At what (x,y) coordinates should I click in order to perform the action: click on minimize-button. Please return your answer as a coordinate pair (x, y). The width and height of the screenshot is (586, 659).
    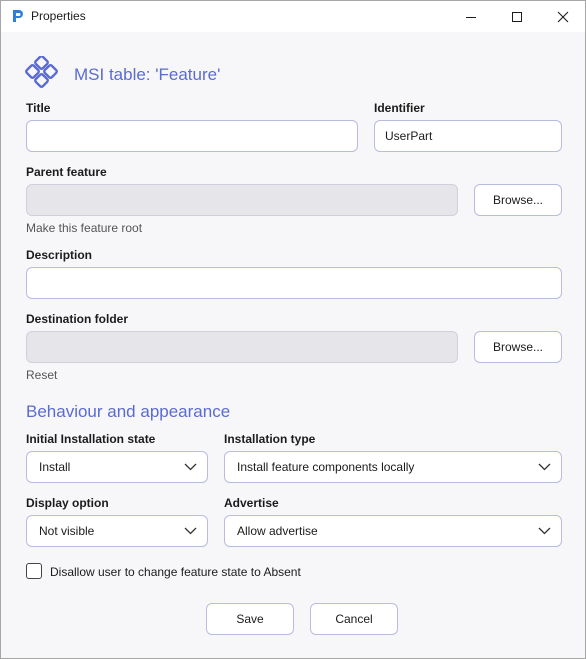
    Looking at the image, I should click on (471, 16).